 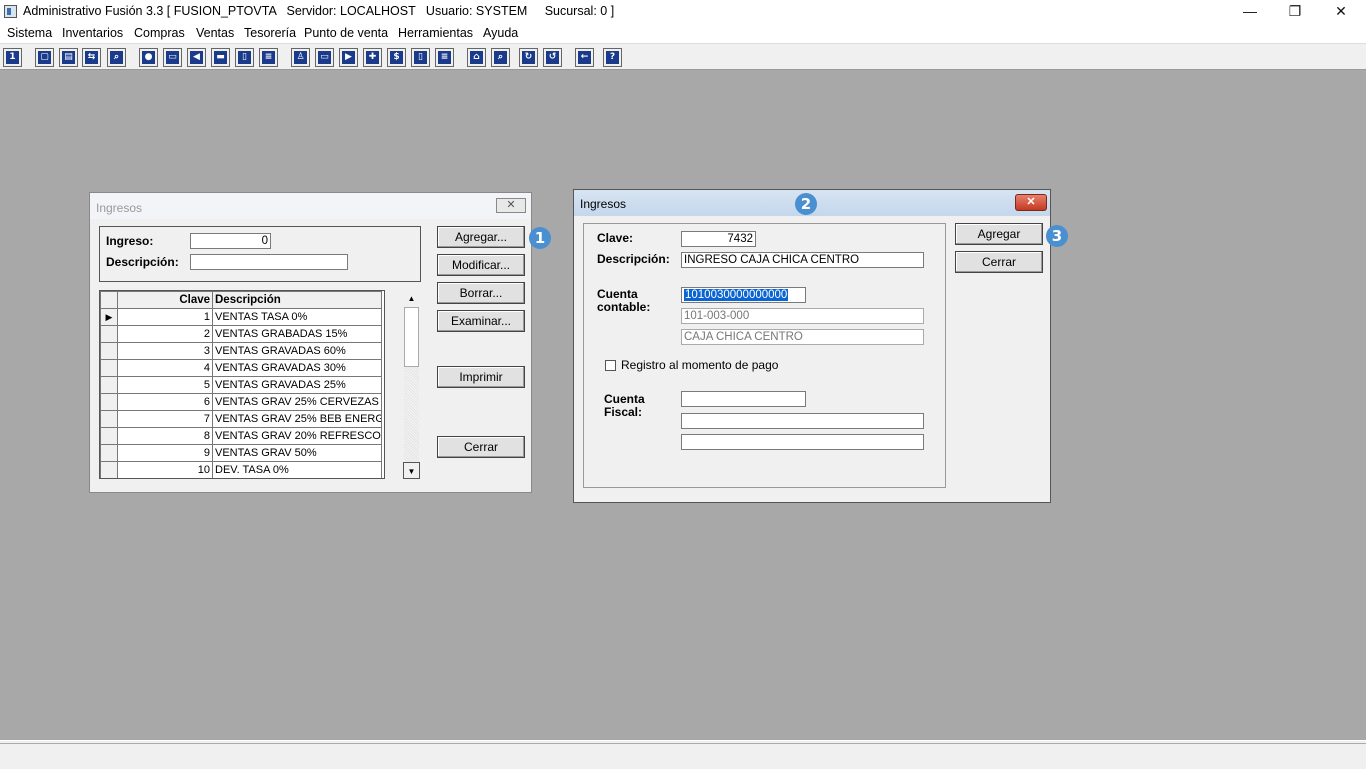 I want to click on search-doc-icon: ⌕, so click(x=116, y=57).